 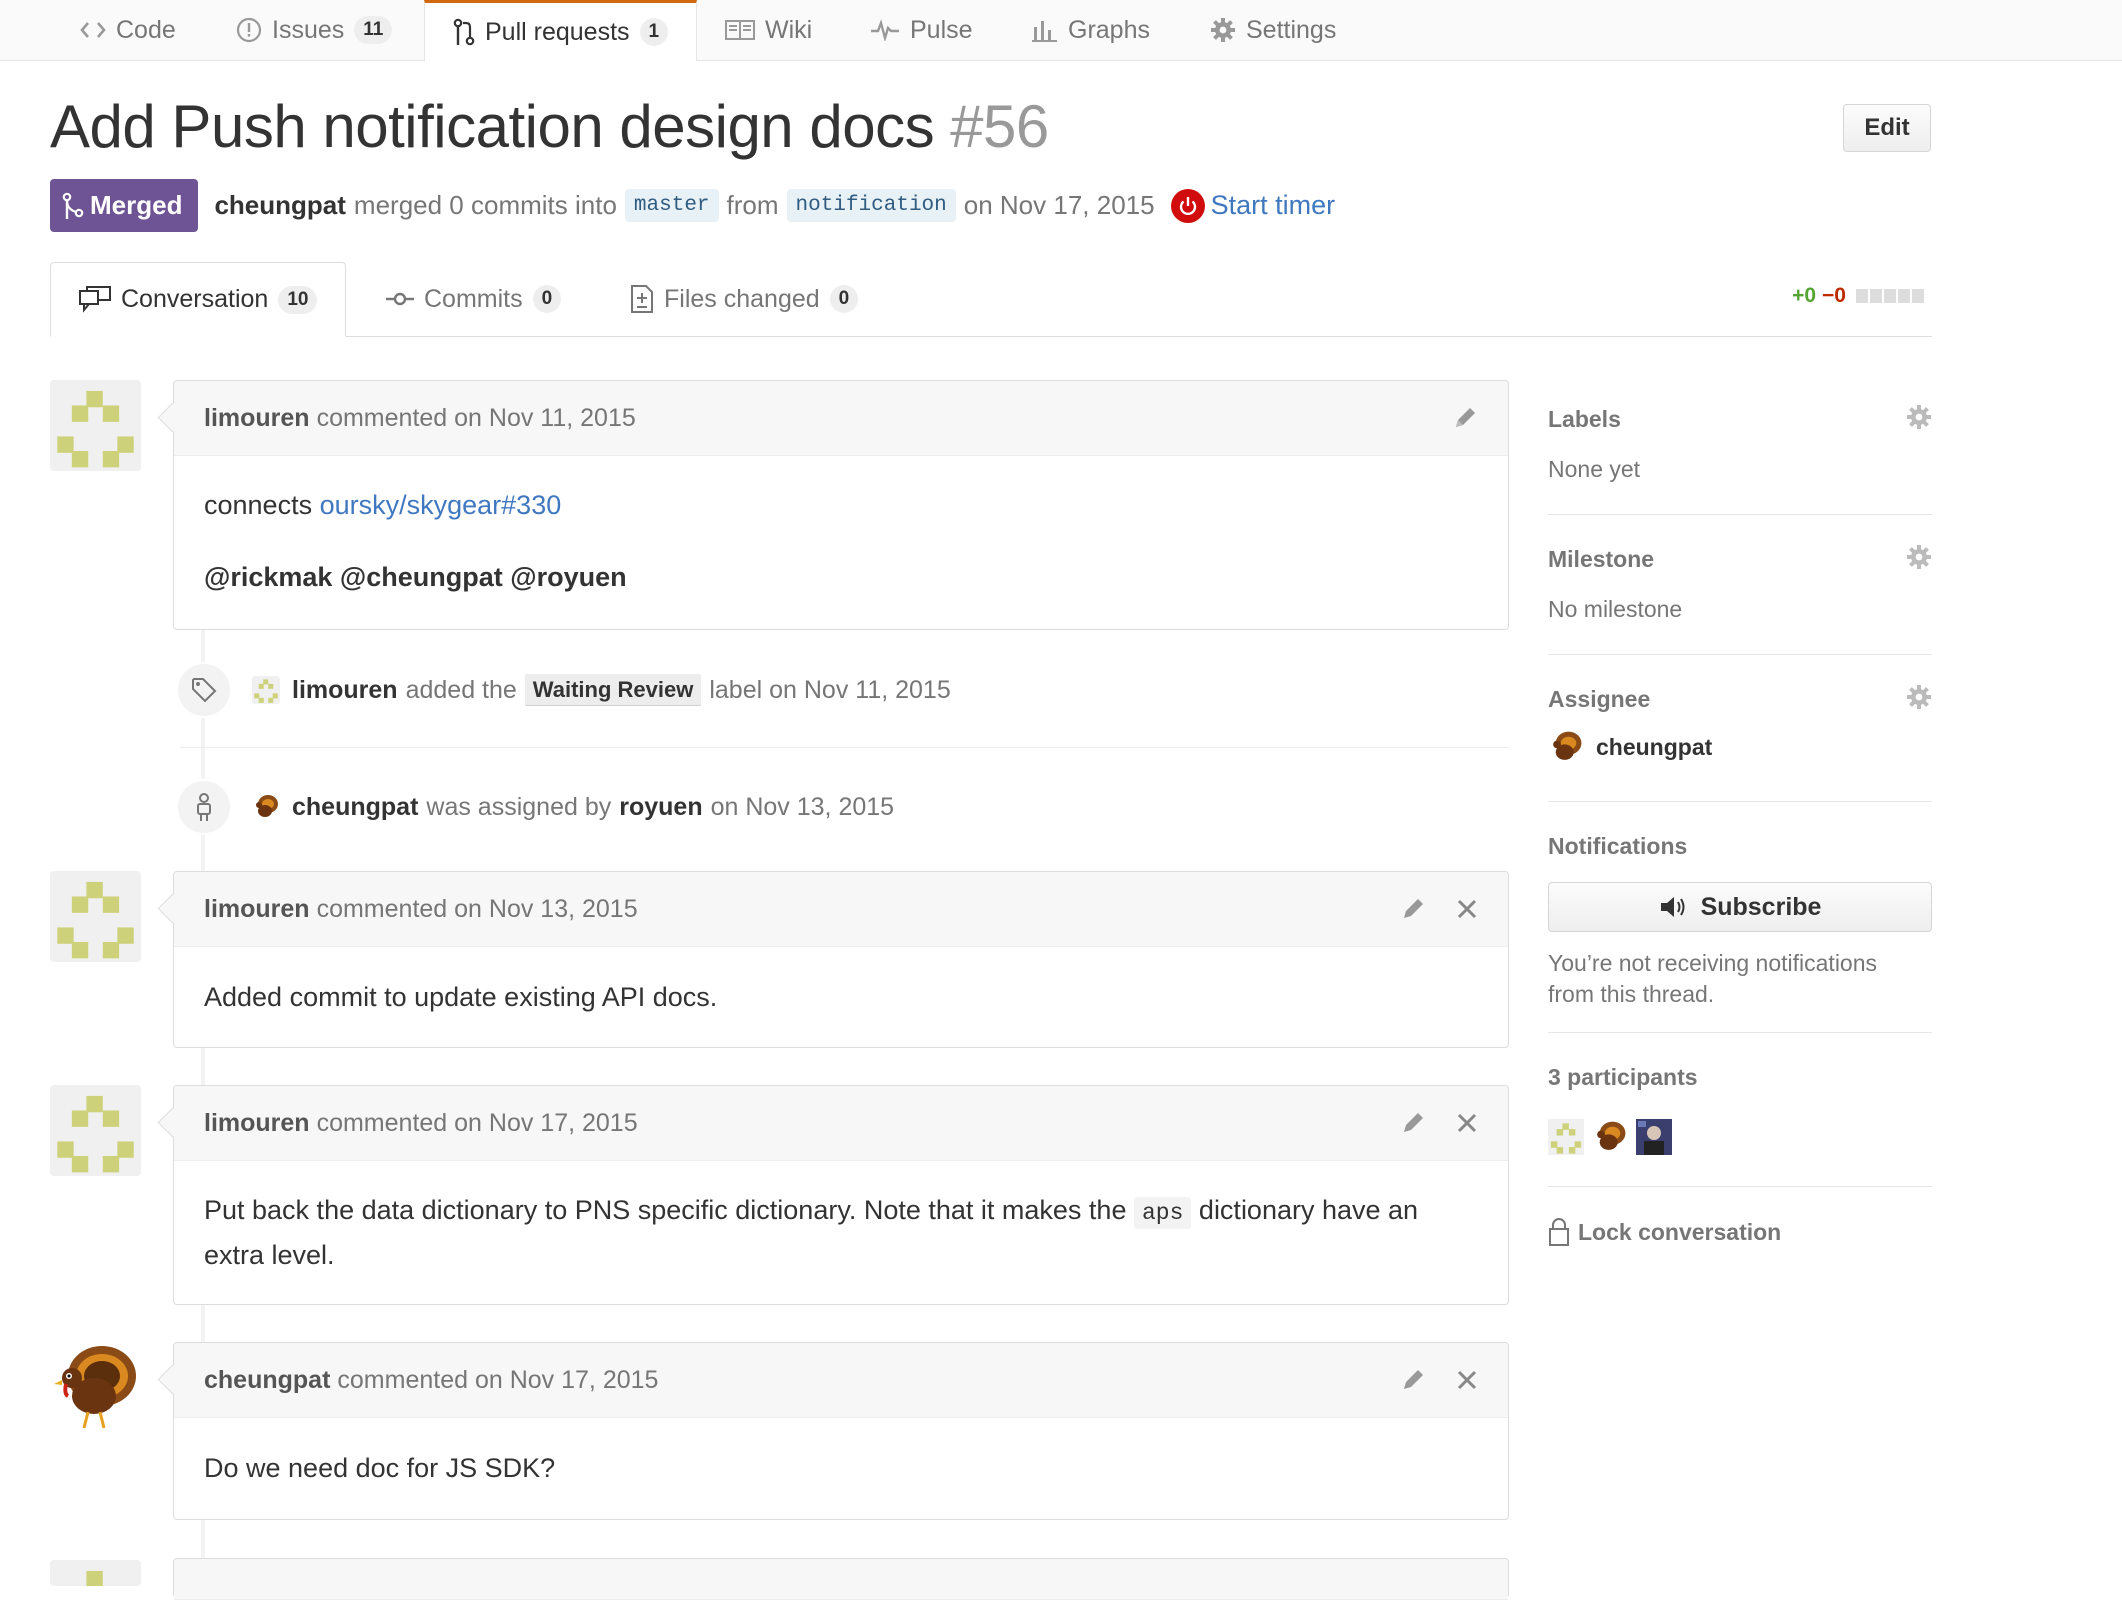 I want to click on repo-tab-wiki: Wiki, so click(x=768, y=30).